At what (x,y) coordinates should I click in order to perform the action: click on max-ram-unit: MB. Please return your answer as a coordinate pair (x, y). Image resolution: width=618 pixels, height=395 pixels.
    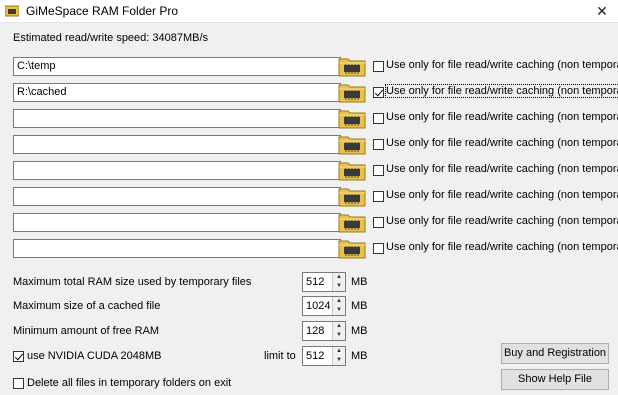
    Looking at the image, I should click on (359, 282).